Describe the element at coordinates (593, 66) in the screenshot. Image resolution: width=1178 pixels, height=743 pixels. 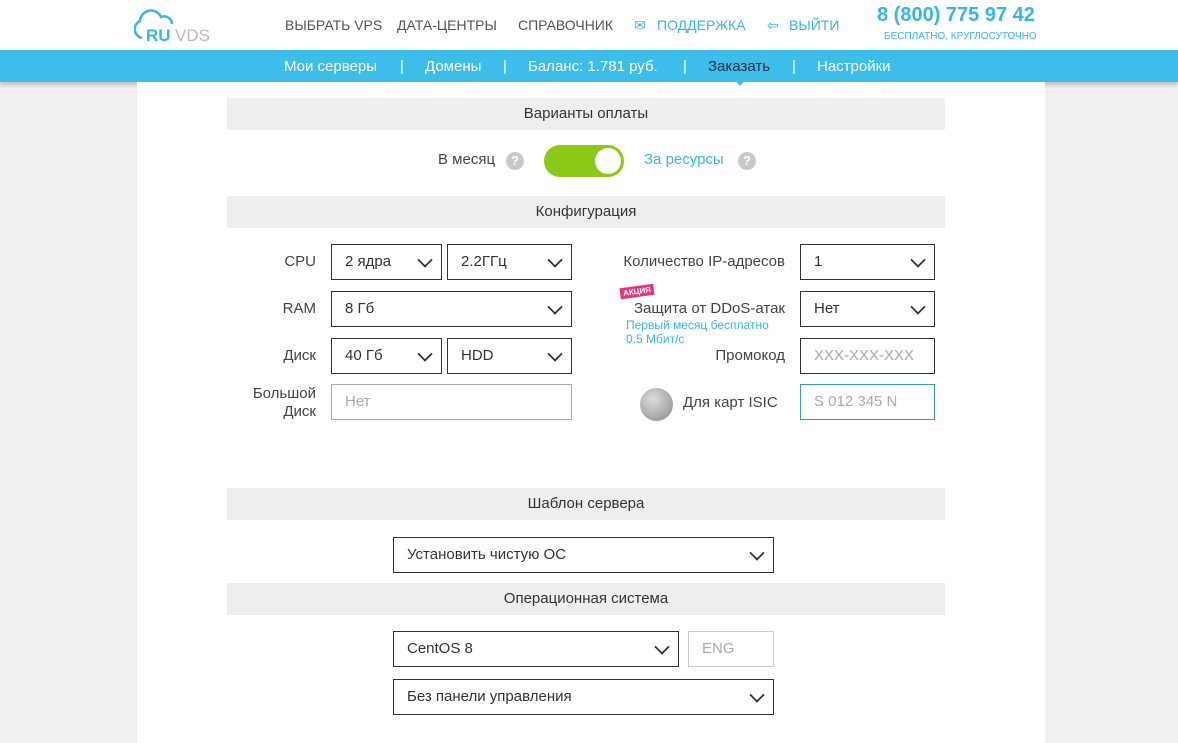
I see `menu-balance: Баланс: 1.781 руб.` at that location.